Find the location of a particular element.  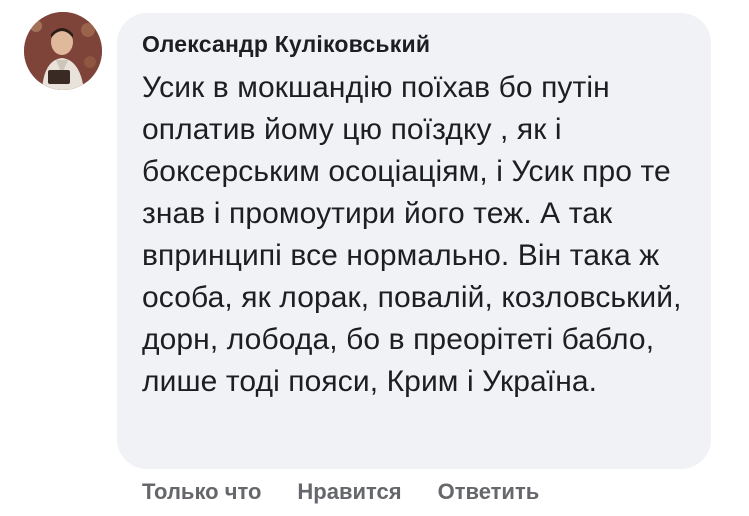

comment-timestamp: Только что is located at coordinates (201, 492).